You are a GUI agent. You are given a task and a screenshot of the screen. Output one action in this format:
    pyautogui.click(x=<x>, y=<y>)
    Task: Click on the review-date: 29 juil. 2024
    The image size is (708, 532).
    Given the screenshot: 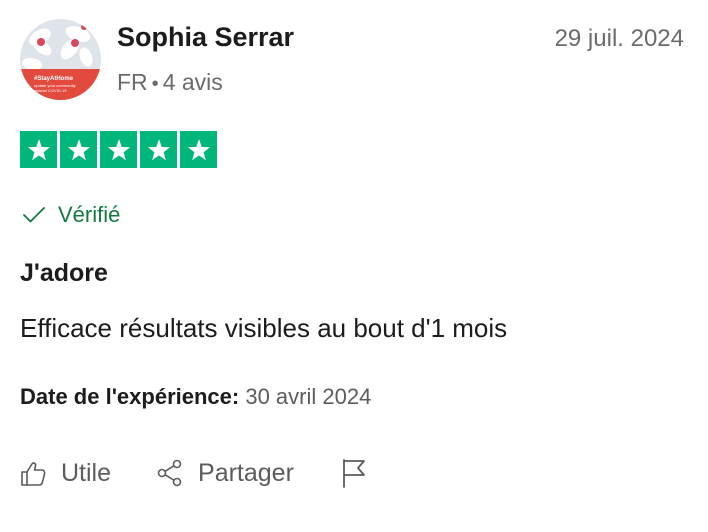 What is the action you would take?
    pyautogui.click(x=619, y=38)
    